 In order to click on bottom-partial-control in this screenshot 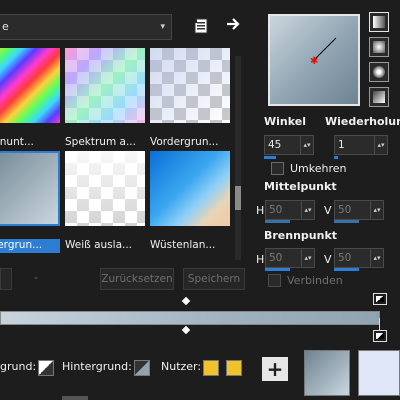, I will do `click(75, 398)`.